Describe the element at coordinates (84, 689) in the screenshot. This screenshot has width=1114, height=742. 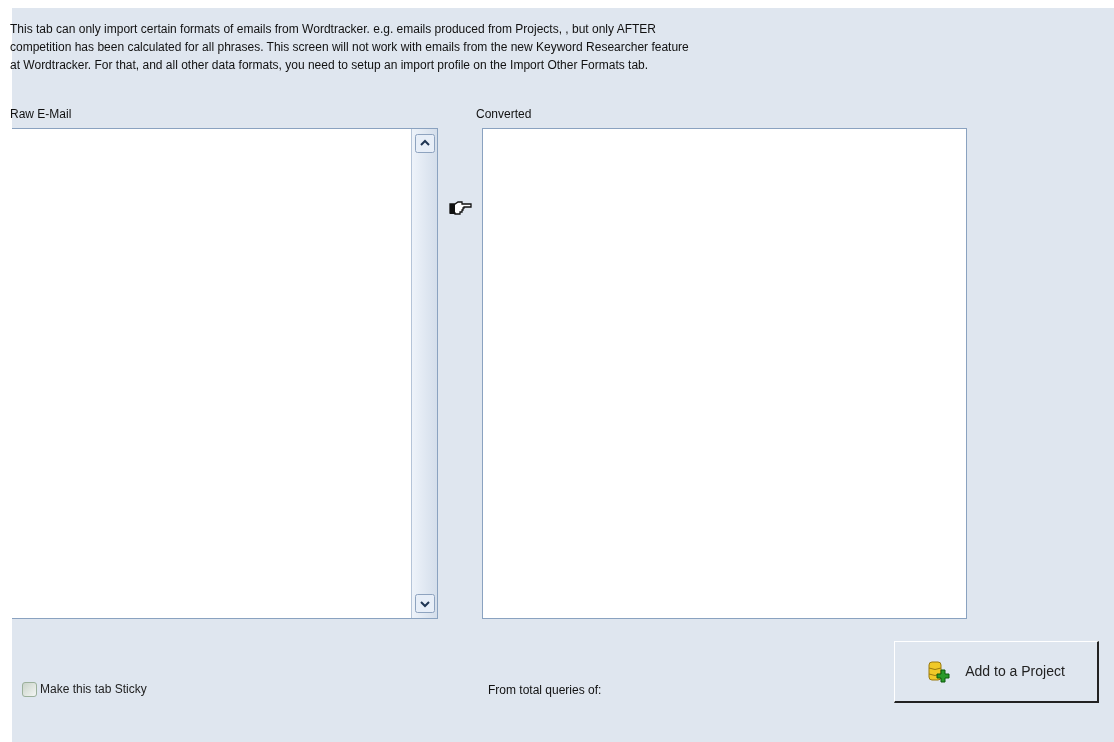
I see `sticky-checkbox: Make this tab Sticky` at that location.